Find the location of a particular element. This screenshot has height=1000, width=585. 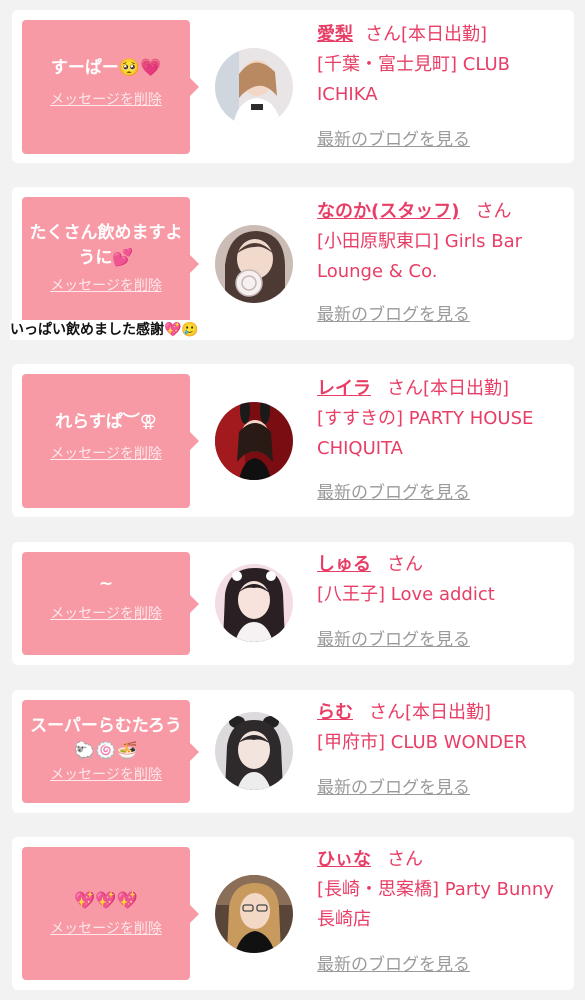

message-bubble: ~ メッセージを削除 is located at coordinates (110, 603).